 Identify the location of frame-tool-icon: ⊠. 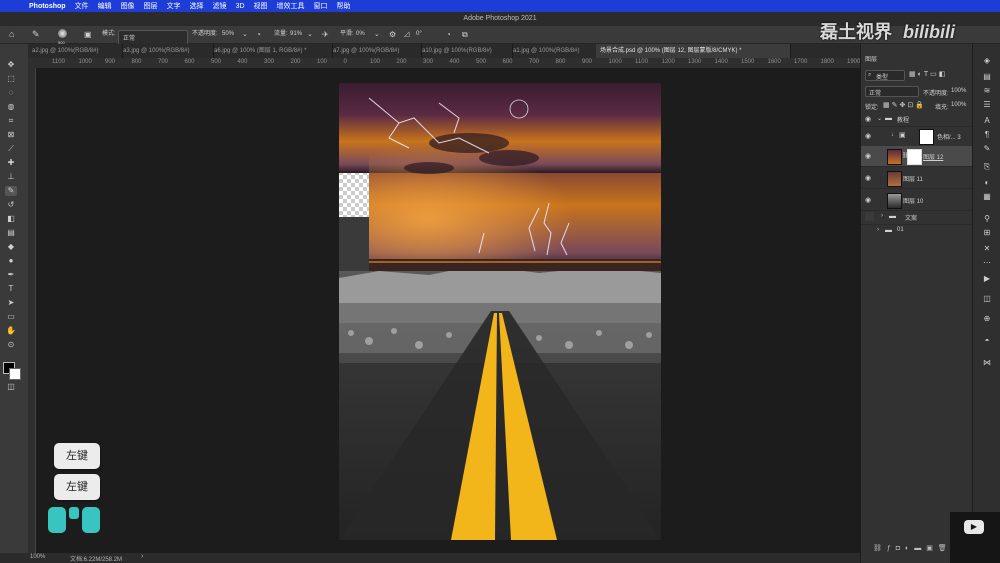
(11, 135).